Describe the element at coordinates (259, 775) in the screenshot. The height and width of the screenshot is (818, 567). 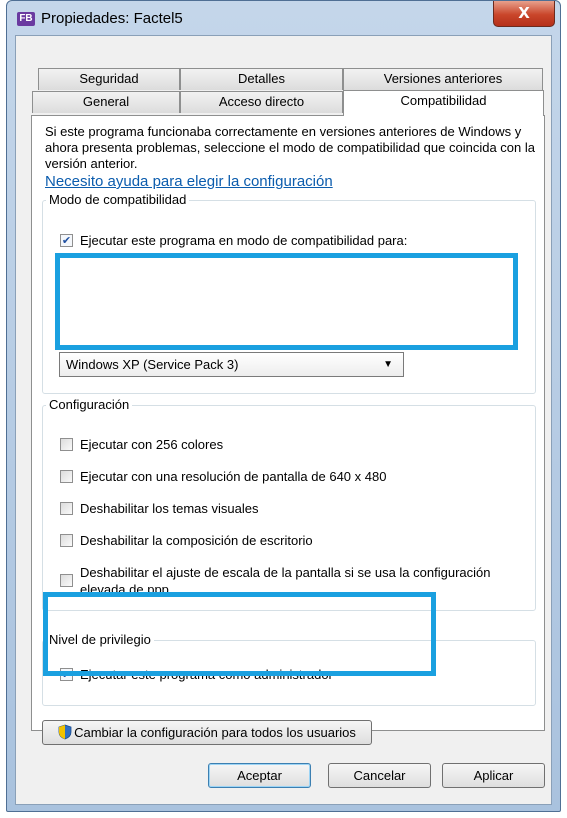
I see `ok-button: Aceptar` at that location.